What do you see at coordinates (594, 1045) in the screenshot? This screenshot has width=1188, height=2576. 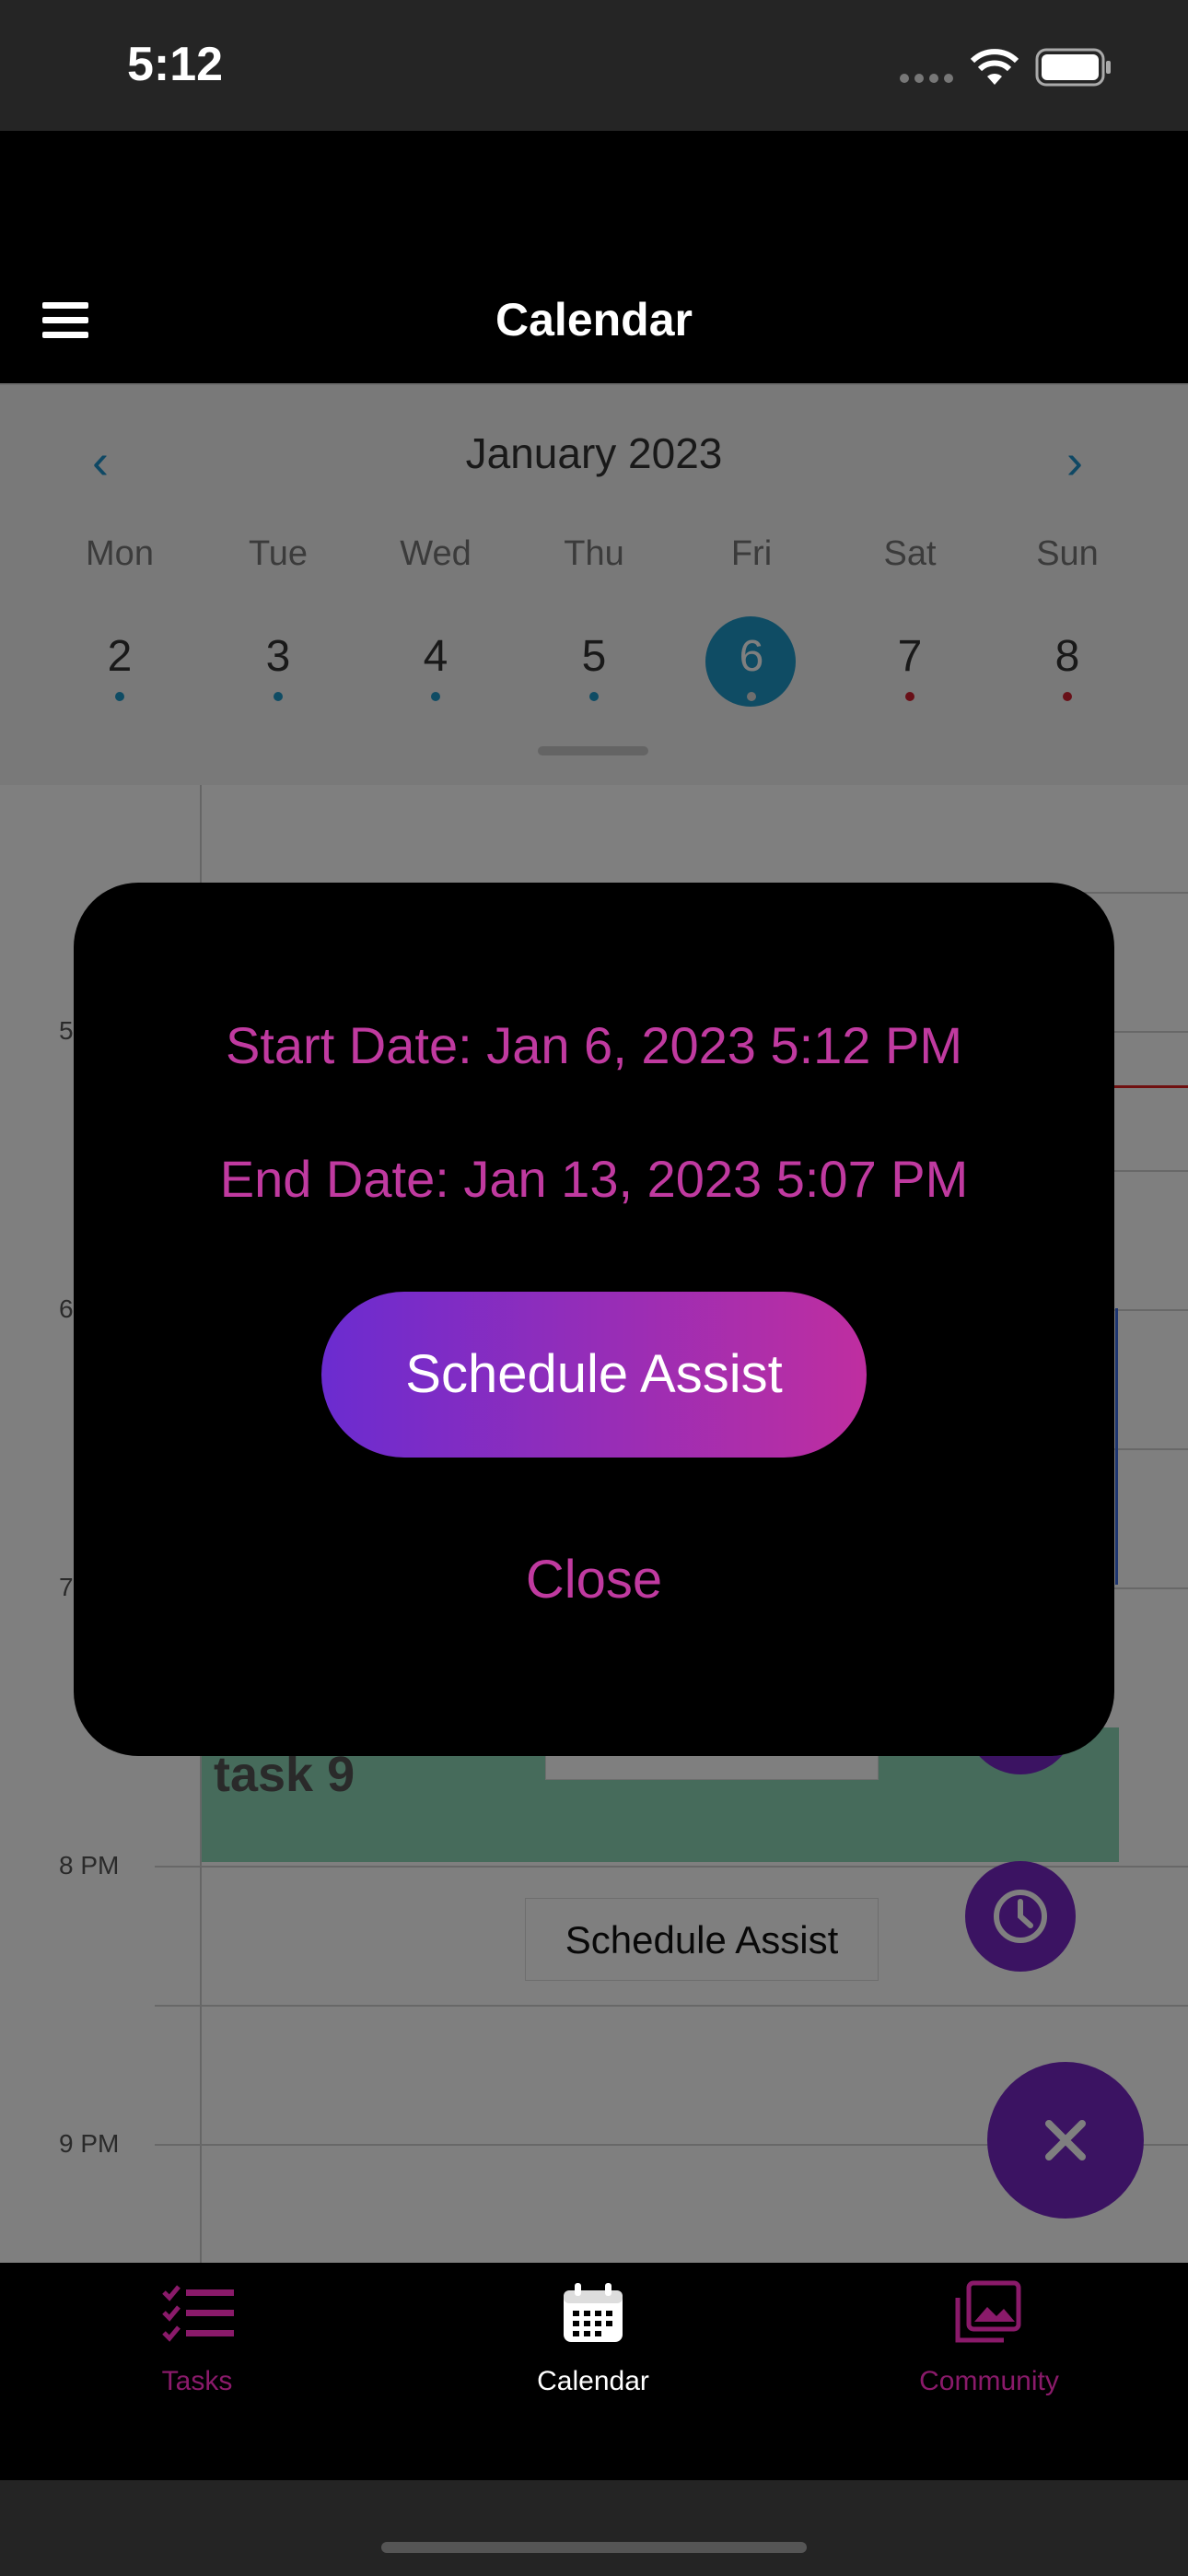 I see `start-date-text: Start Date: Jan 6, 2023 5:12 PM` at bounding box center [594, 1045].